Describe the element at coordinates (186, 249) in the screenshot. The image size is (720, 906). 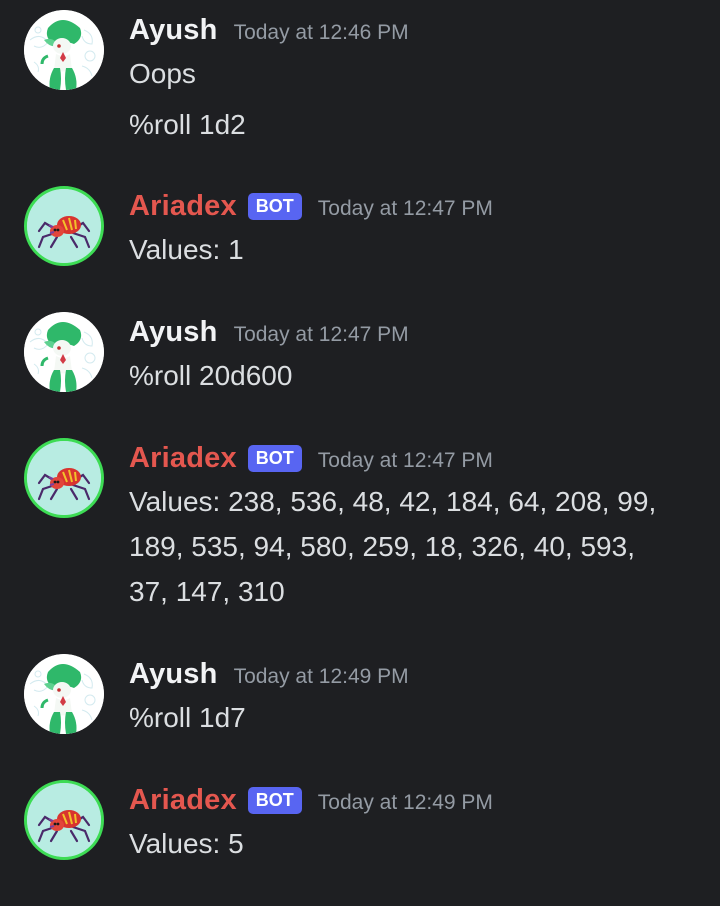
I see `message-content: Values: 1` at that location.